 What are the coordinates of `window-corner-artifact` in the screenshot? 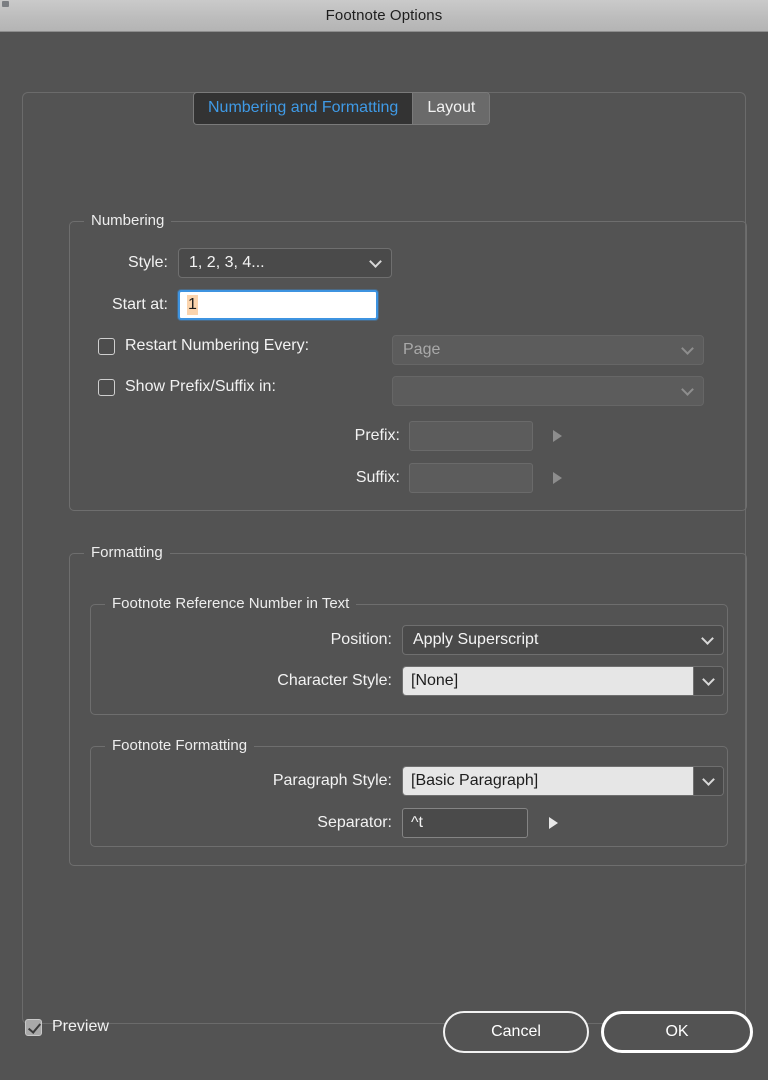 It's located at (5, 4).